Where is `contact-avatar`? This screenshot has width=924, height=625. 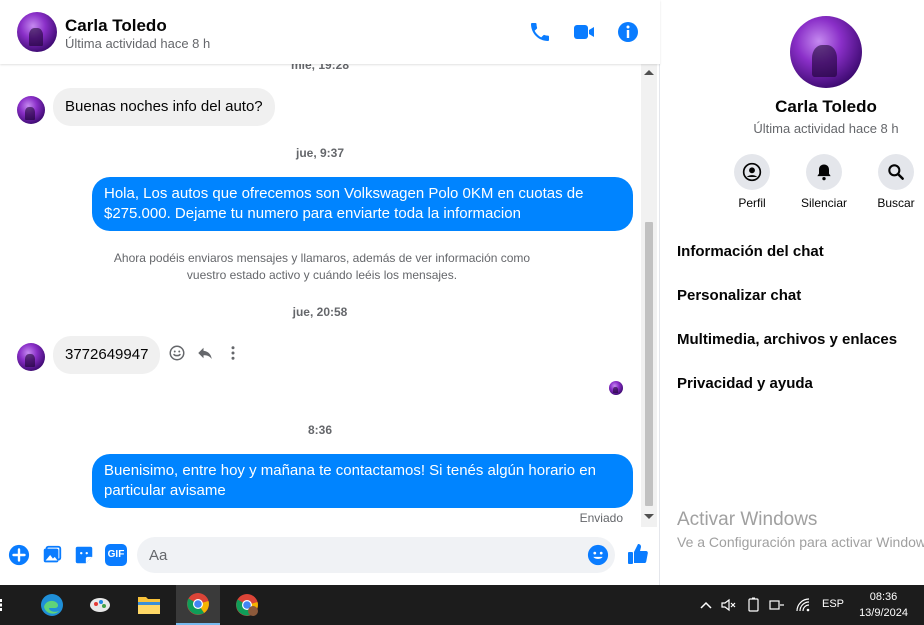
contact-avatar is located at coordinates (37, 32).